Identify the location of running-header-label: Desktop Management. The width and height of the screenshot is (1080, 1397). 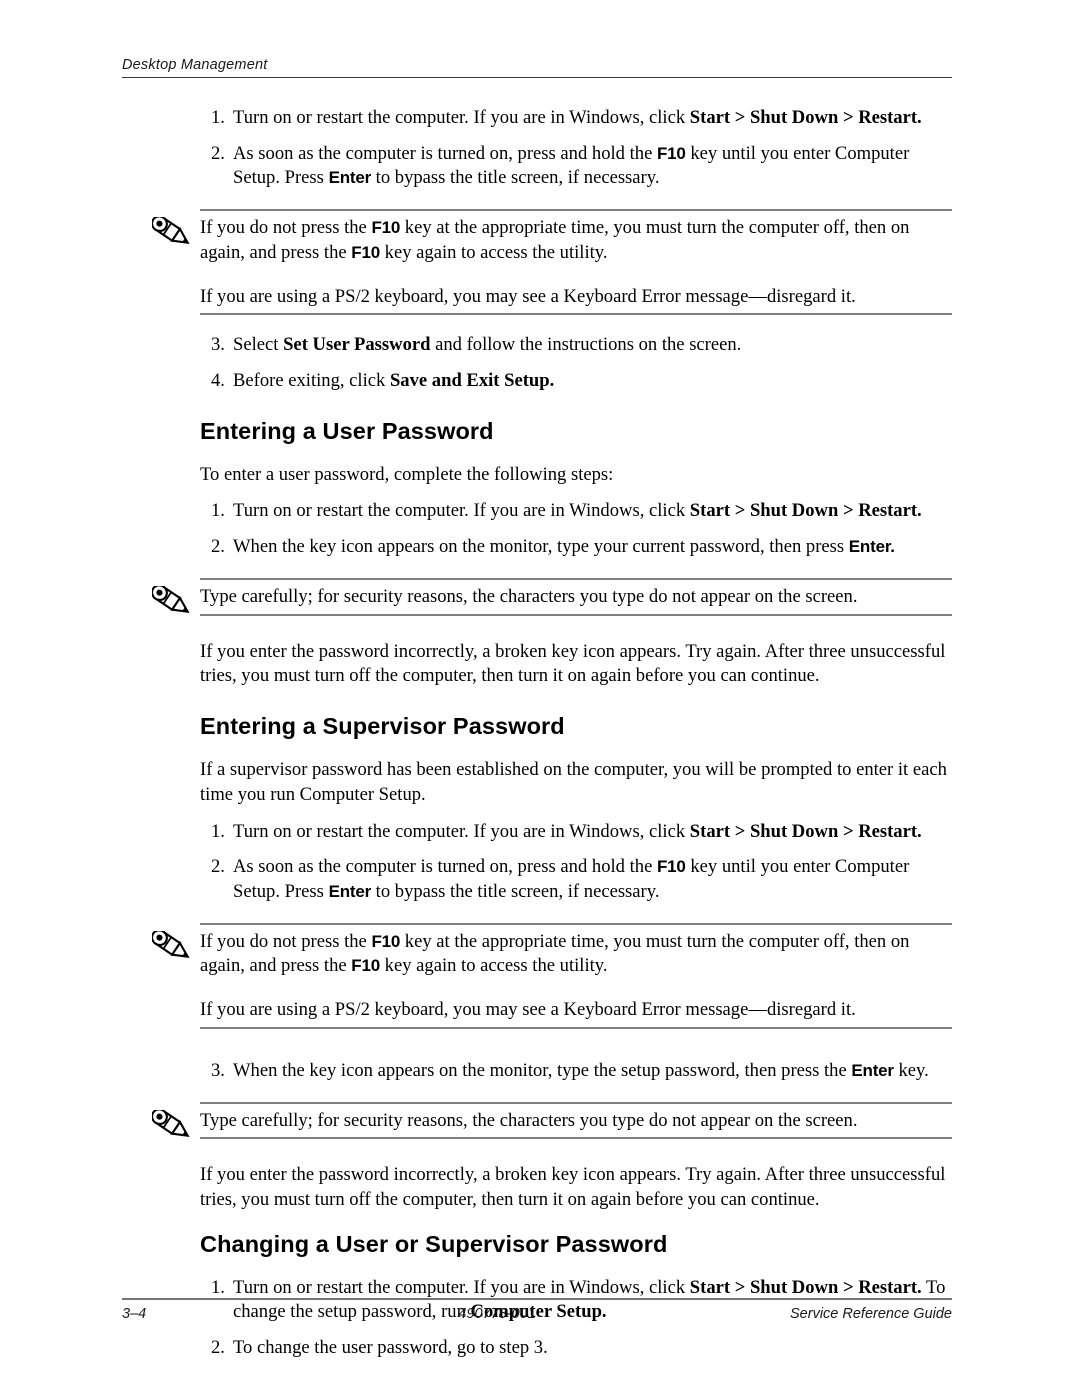
(195, 65).